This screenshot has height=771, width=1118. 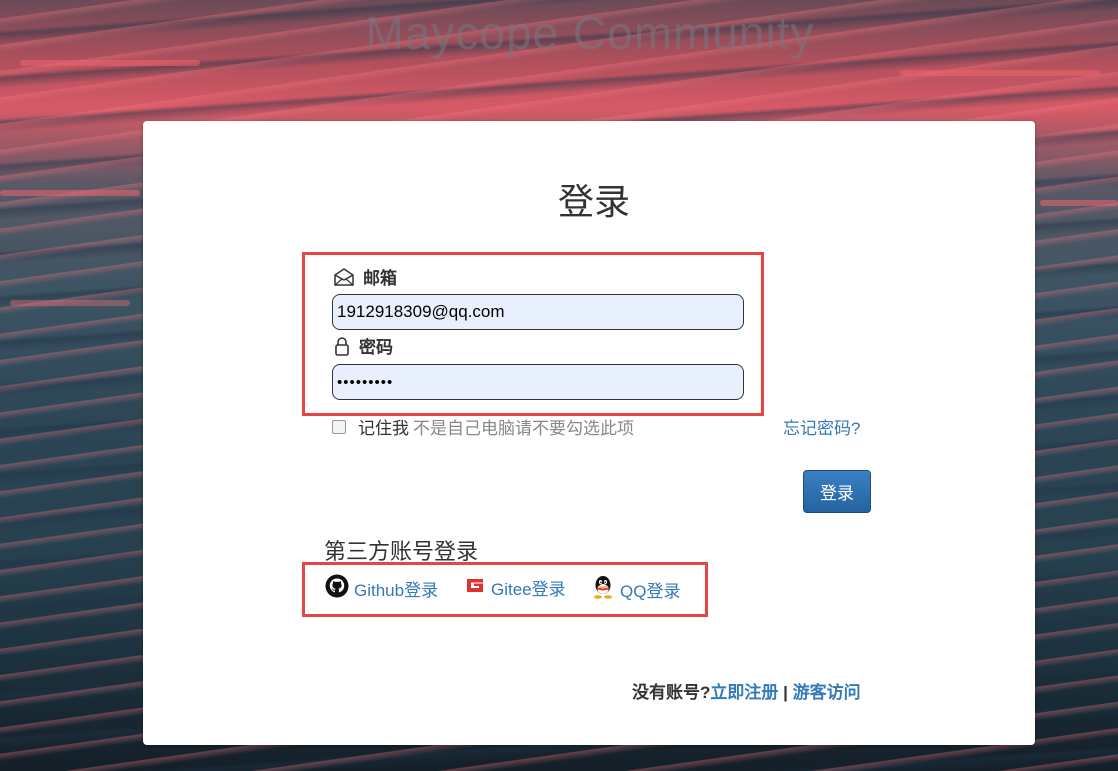 What do you see at coordinates (837, 491) in the screenshot?
I see `login-button: 登录` at bounding box center [837, 491].